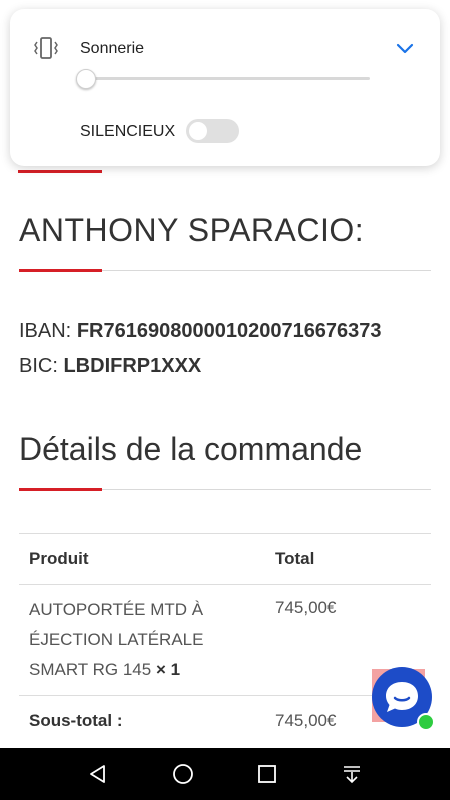 This screenshot has height=800, width=450. What do you see at coordinates (225, 774) in the screenshot?
I see `navigation-bar` at bounding box center [225, 774].